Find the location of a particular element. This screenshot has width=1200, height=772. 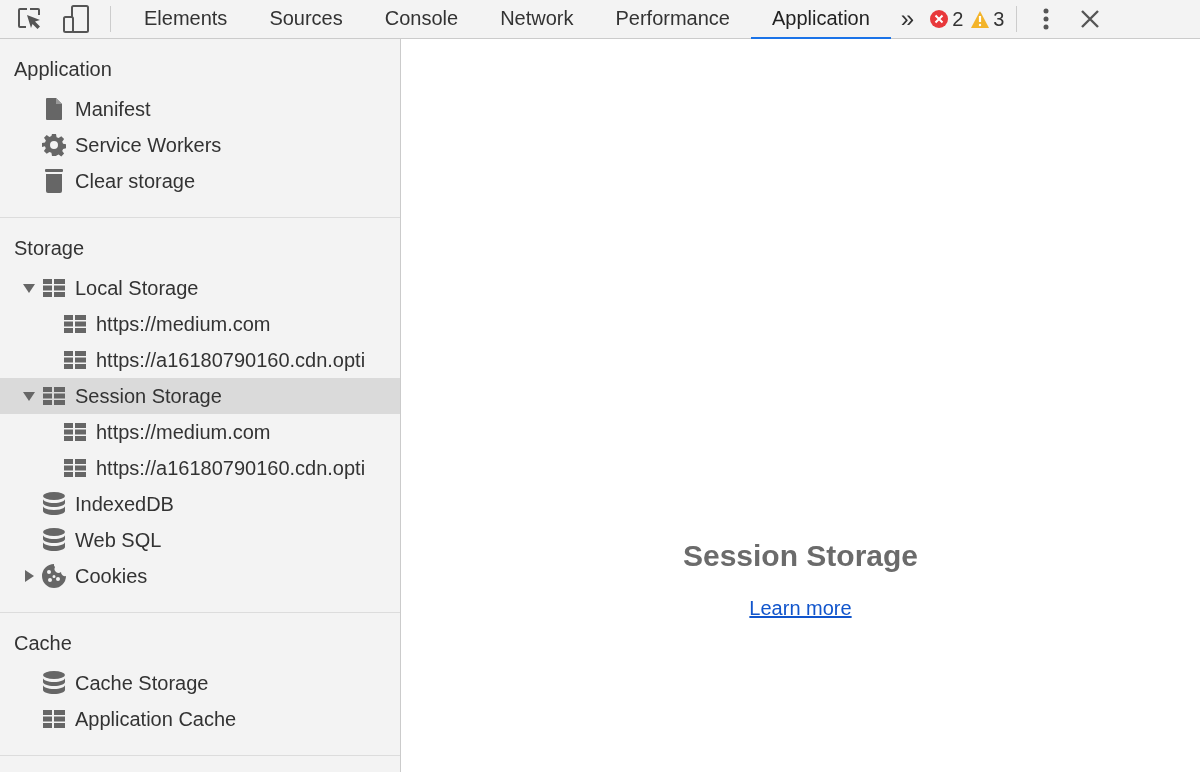

tree-item: IndexedDB is located at coordinates (200, 504).